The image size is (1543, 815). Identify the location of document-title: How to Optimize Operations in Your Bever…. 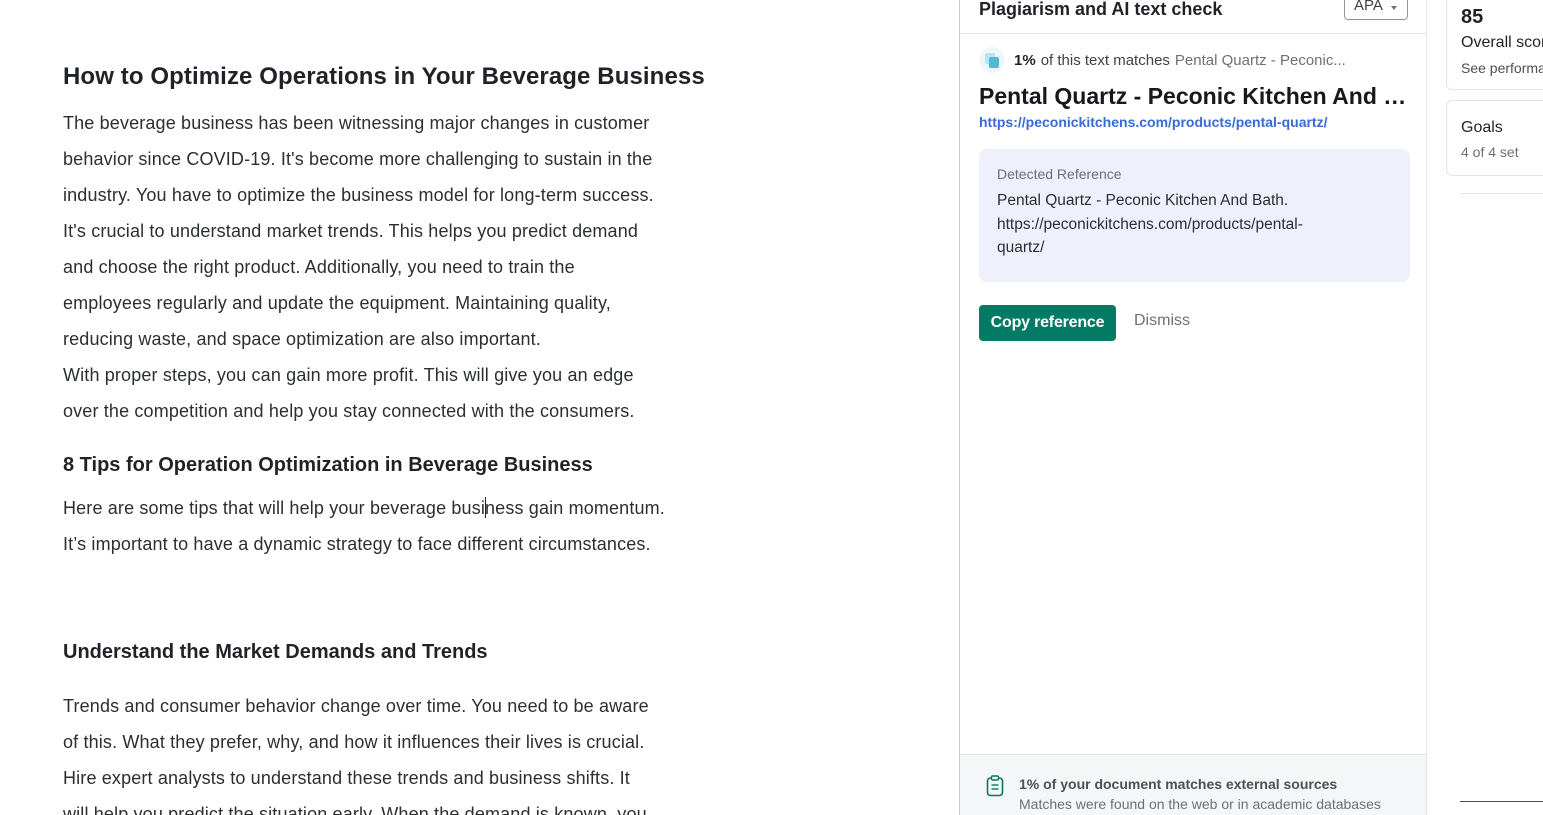
(384, 76).